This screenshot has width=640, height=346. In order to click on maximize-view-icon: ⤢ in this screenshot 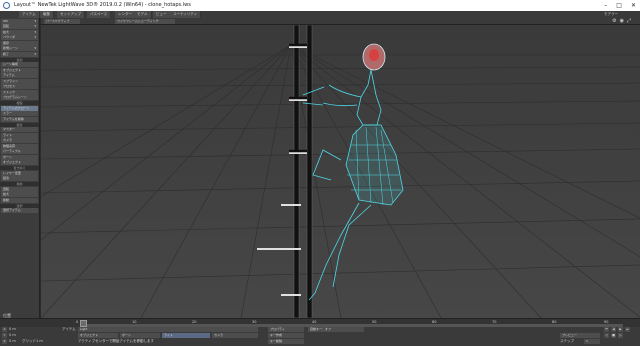, I will do `click(630, 21)`.